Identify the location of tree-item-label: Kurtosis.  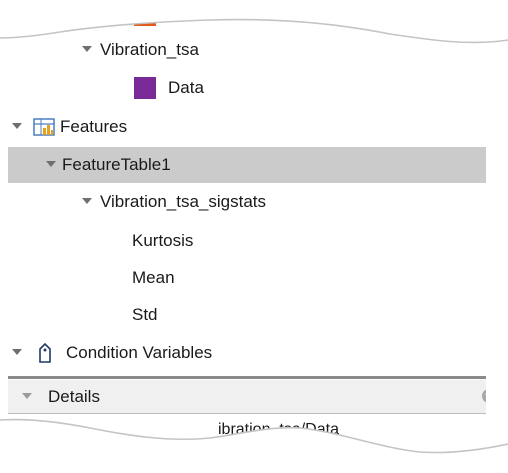
(163, 240).